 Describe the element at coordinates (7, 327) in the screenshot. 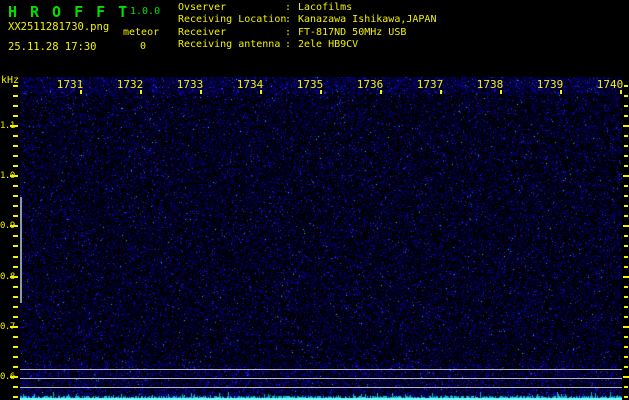

I see `freq-tick-label: 0.7` at that location.